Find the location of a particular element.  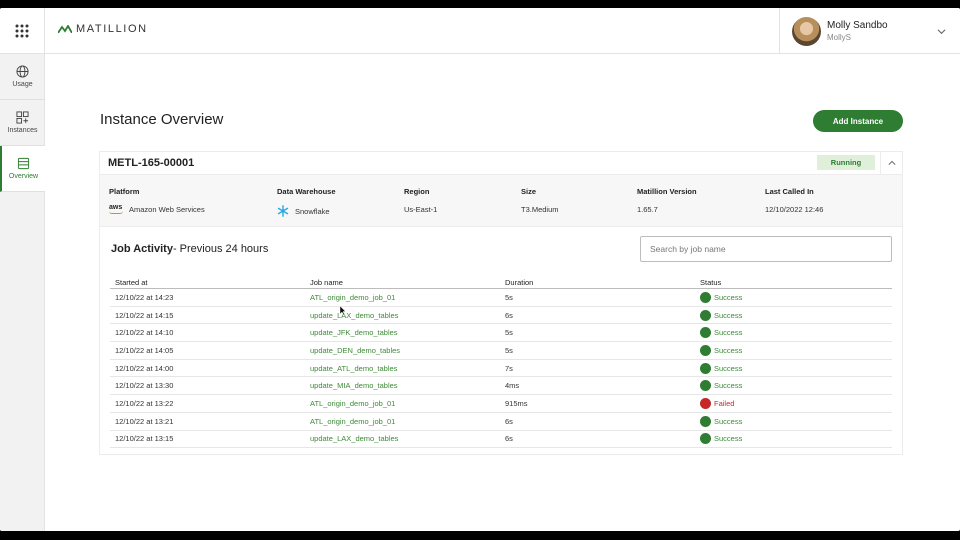

matillion-logo: MATILLION is located at coordinates (103, 29).